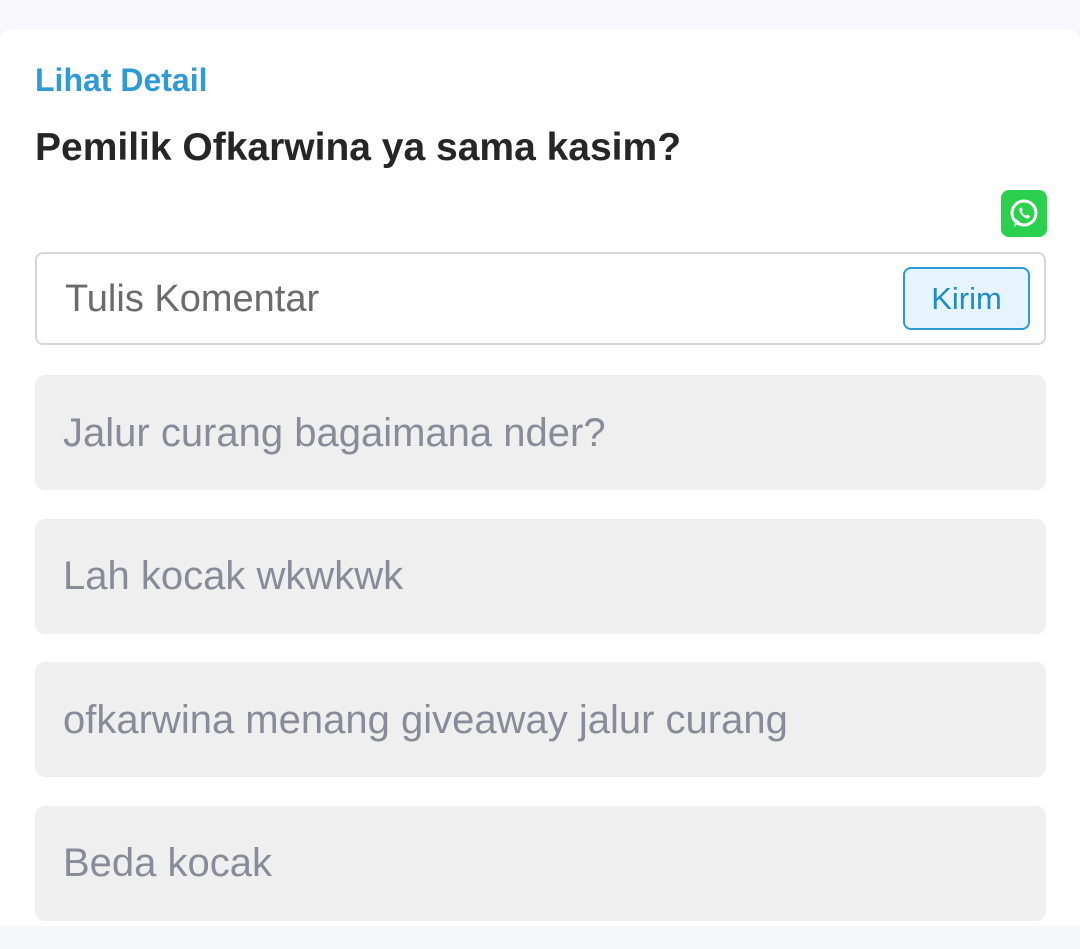 This screenshot has height=949, width=1080. What do you see at coordinates (121, 80) in the screenshot?
I see `detail-link: Lihat Detail` at bounding box center [121, 80].